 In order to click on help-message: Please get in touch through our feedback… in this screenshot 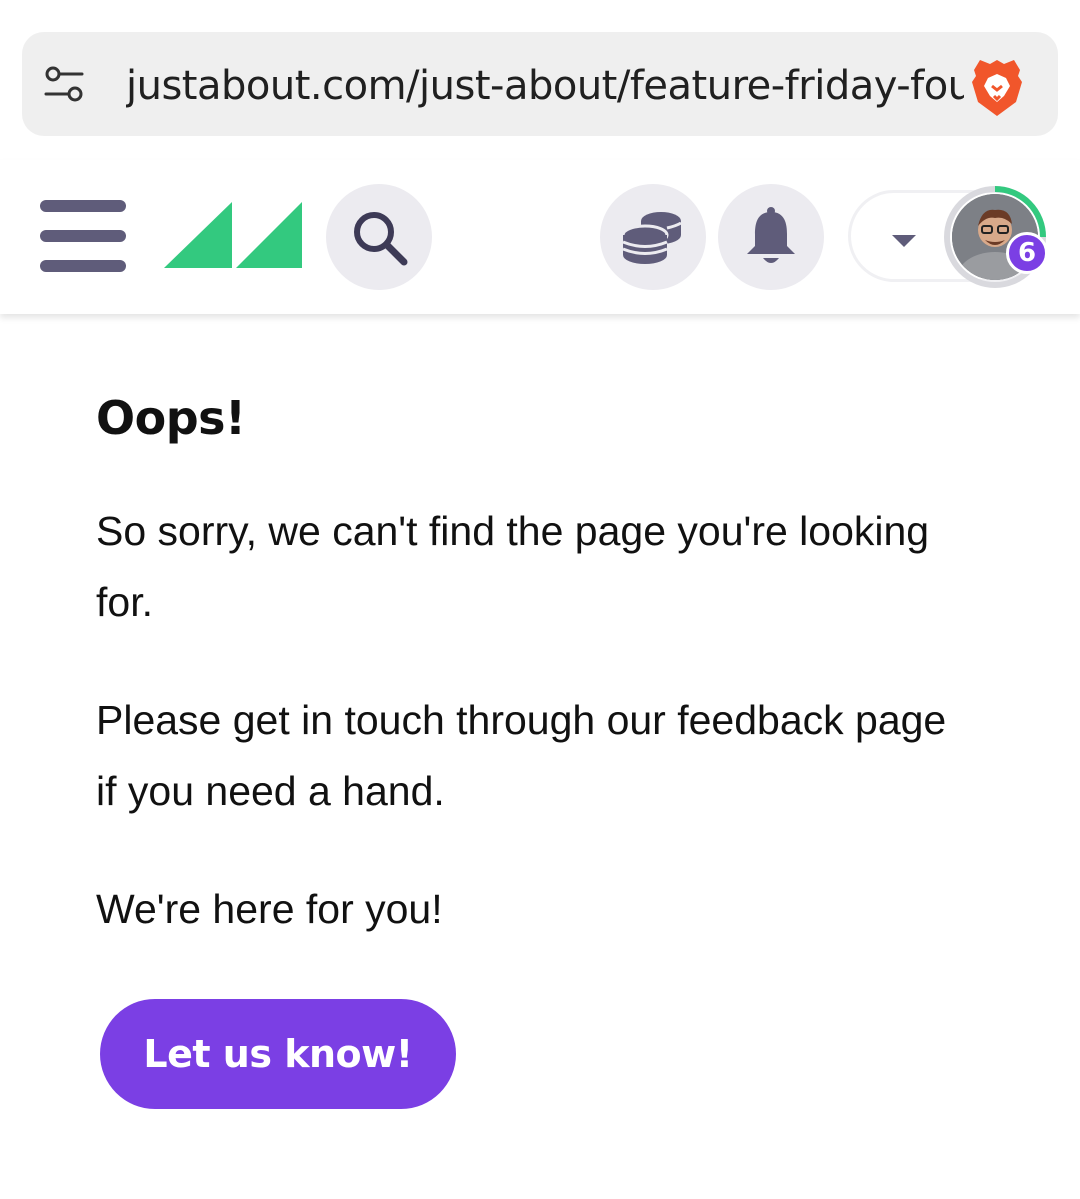, I will do `click(521, 755)`.